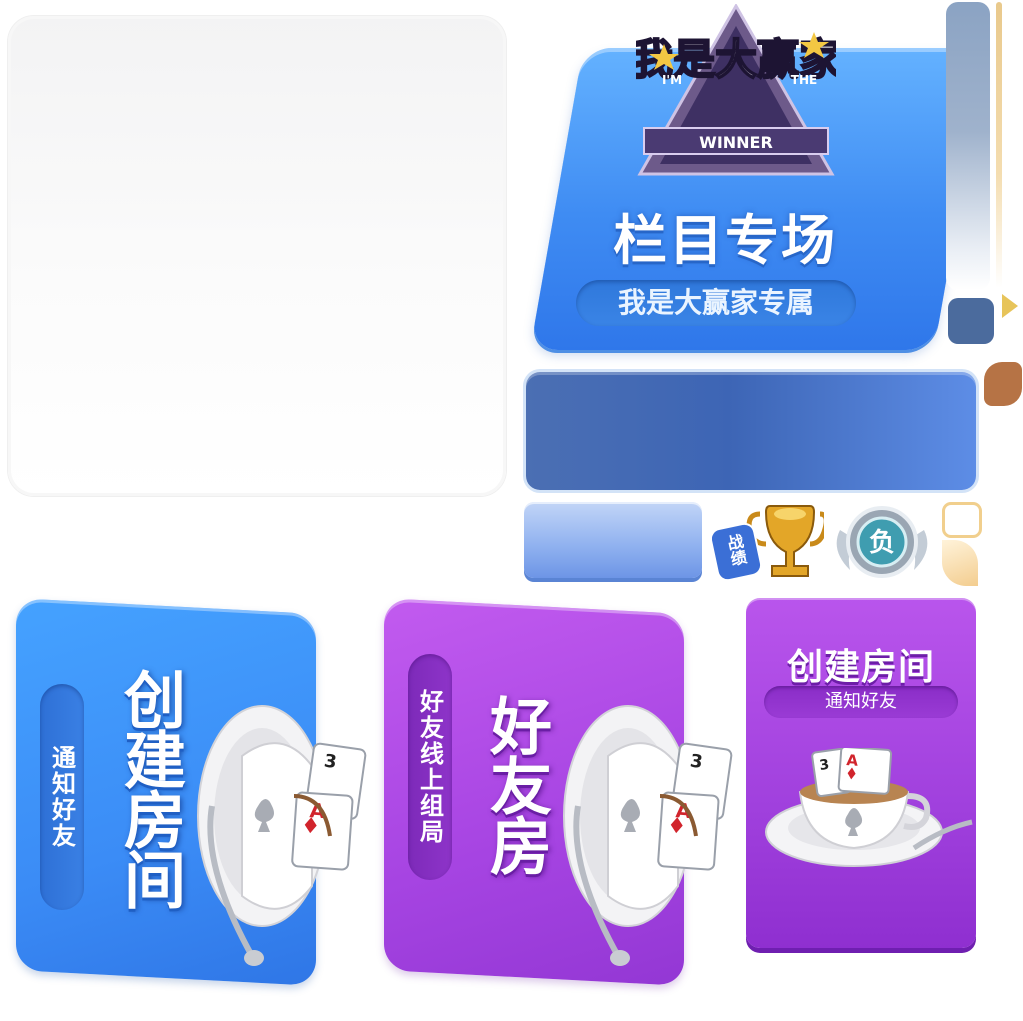 This screenshot has width=1023, height=1021. I want to click on gold-frame-small, so click(962, 520).